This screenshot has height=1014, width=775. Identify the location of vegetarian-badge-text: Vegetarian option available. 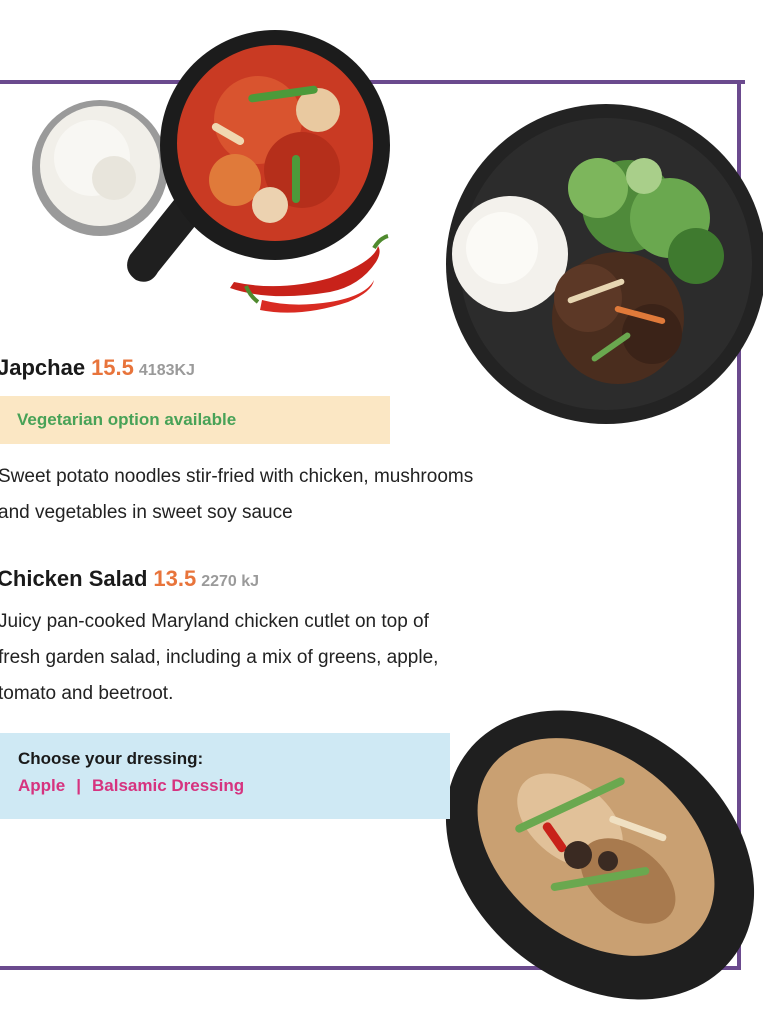
(127, 419).